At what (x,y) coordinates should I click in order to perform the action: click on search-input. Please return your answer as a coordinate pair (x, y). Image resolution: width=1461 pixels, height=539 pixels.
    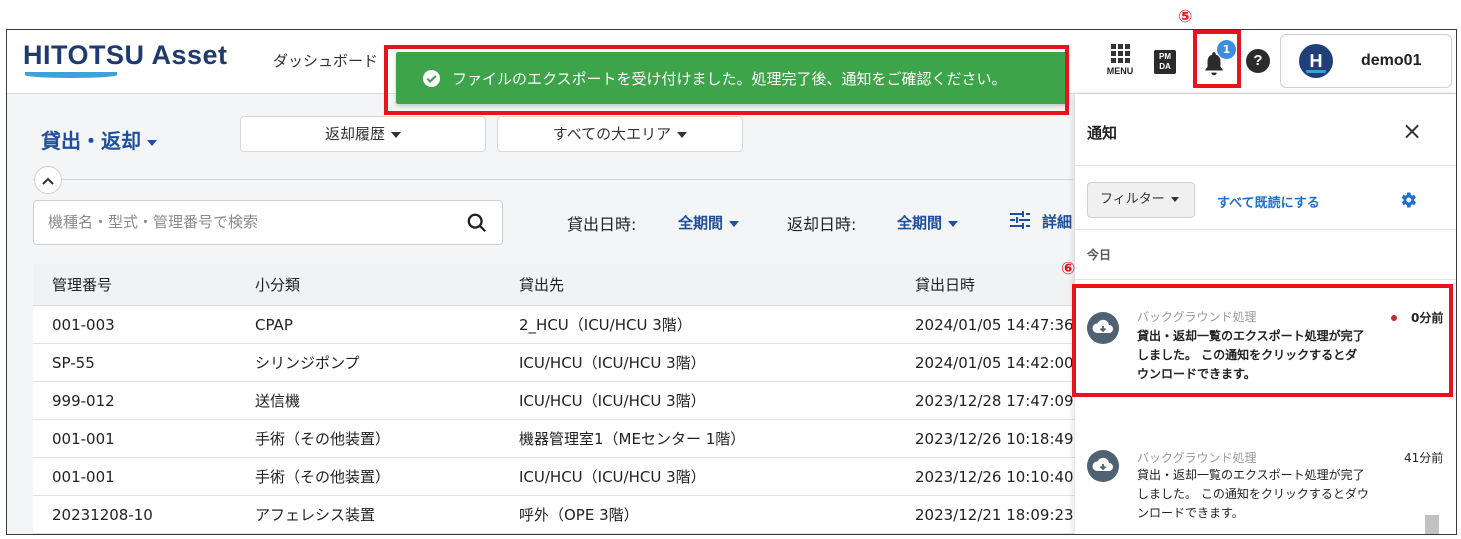
    Looking at the image, I should click on (248, 222).